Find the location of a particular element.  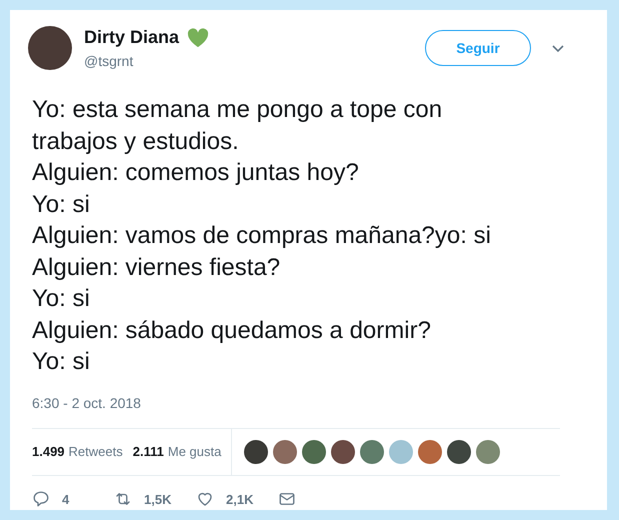

chevron-down-icon is located at coordinates (558, 48).